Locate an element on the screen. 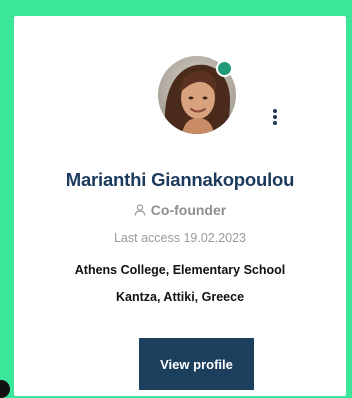 The image size is (352, 398). profile-name: Marianthi Giannakopoulou is located at coordinates (180, 179).